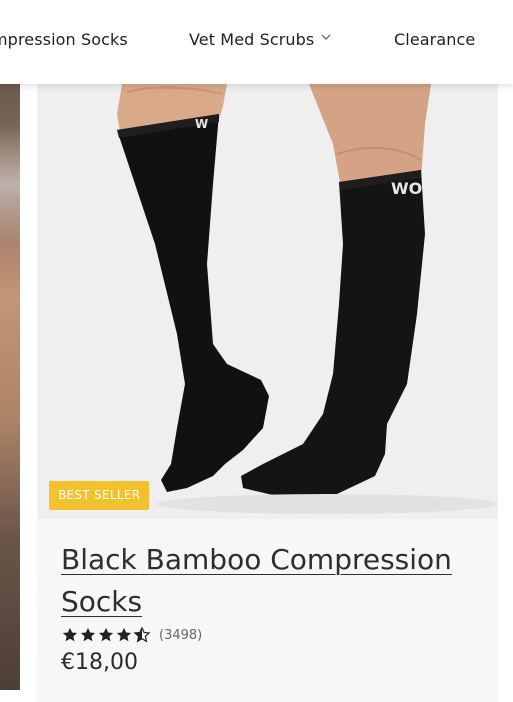  I want to click on nav-item-clearance: Clearance, so click(434, 39).